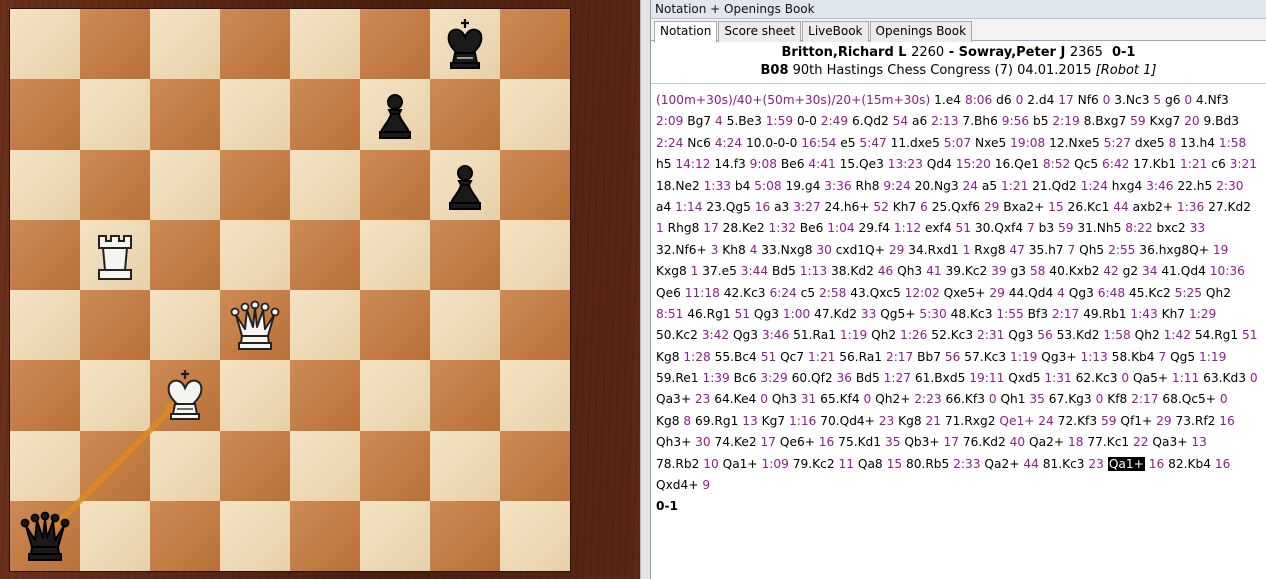 The image size is (1266, 579). I want to click on move: 43.Qxc5, so click(875, 293).